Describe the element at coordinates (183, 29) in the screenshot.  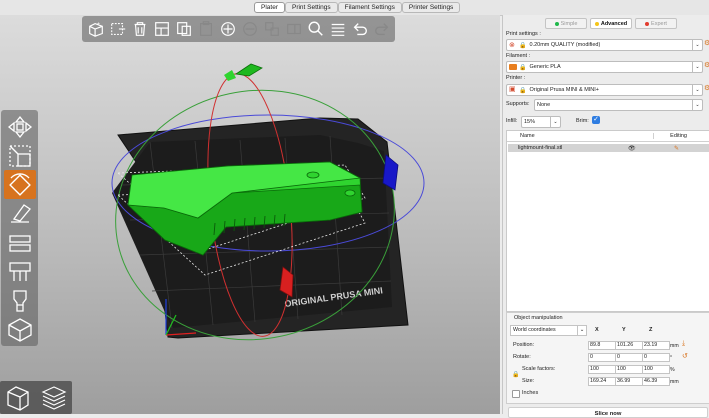
I see `copy-icon` at that location.